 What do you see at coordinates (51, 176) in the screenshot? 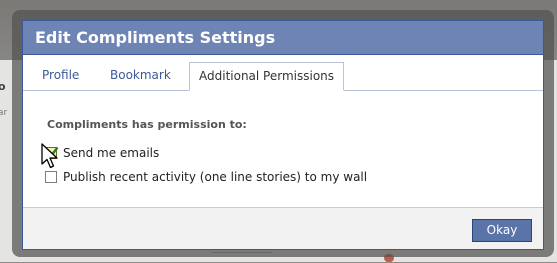
I see `publish-activity-checkbox` at bounding box center [51, 176].